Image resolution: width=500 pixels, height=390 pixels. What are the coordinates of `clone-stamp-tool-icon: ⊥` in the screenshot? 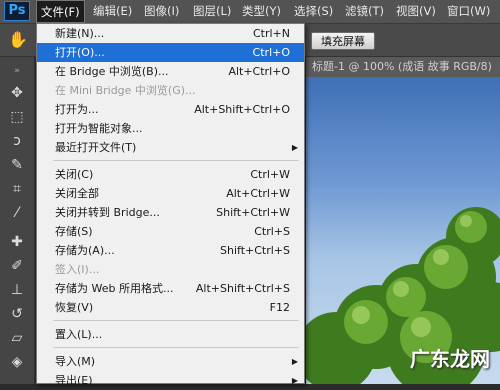 It's located at (17, 290).